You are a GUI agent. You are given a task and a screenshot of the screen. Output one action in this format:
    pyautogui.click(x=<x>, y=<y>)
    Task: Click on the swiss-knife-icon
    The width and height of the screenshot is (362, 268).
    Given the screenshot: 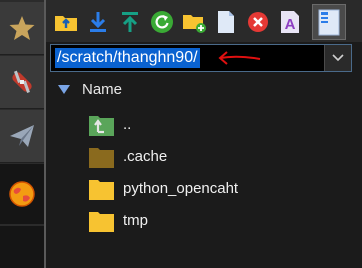 What is the action you would take?
    pyautogui.click(x=22, y=81)
    